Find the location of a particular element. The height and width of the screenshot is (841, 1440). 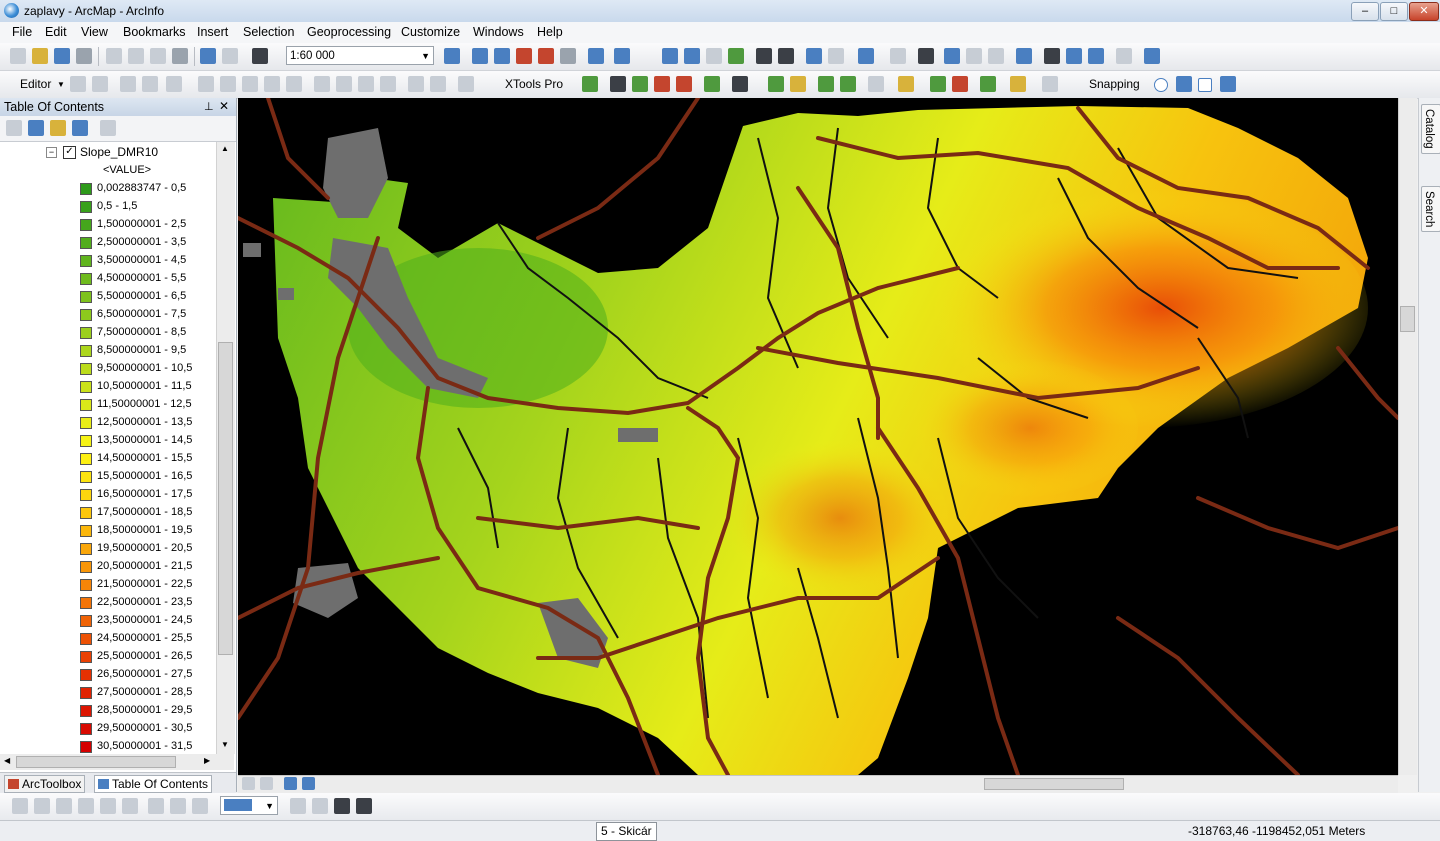

trace-icon is located at coordinates (174, 84).